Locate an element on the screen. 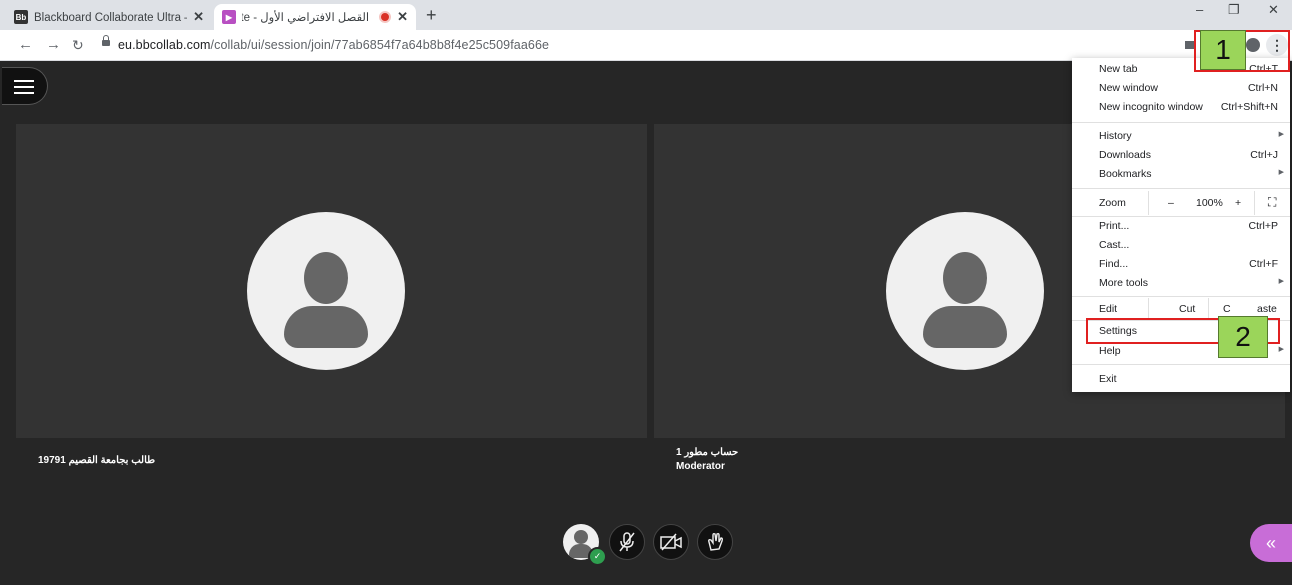  menu-item-label: More tools is located at coordinates (1124, 283).